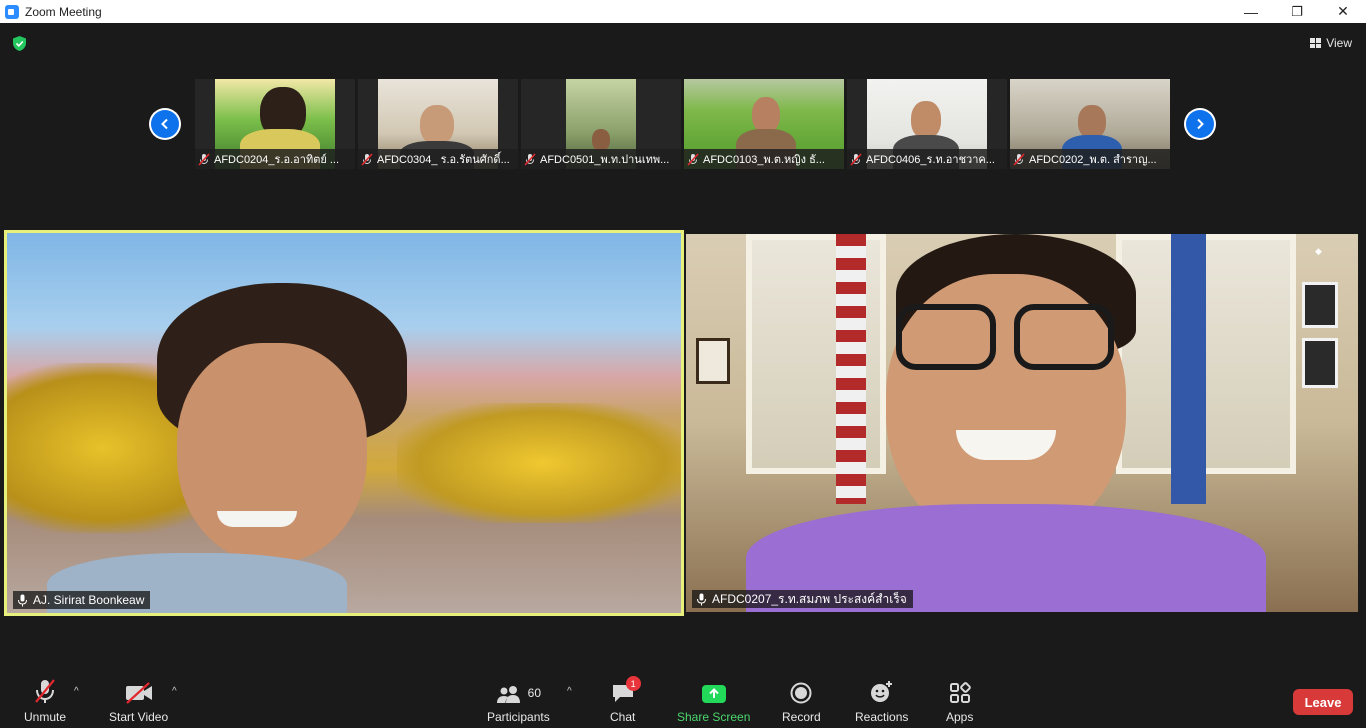 The image size is (1366, 728). What do you see at coordinates (882, 717) in the screenshot?
I see `reactions-label: Reactions` at bounding box center [882, 717].